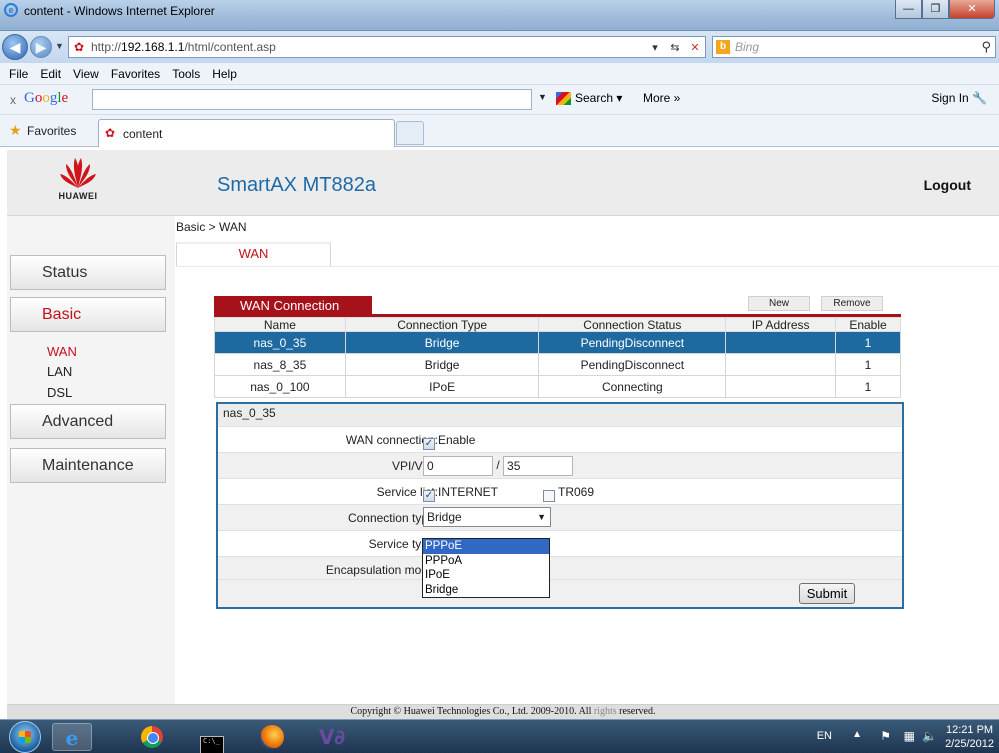 Image resolution: width=999 pixels, height=753 pixels. Describe the element at coordinates (852, 303) in the screenshot. I see `remove-button: Remove` at that location.